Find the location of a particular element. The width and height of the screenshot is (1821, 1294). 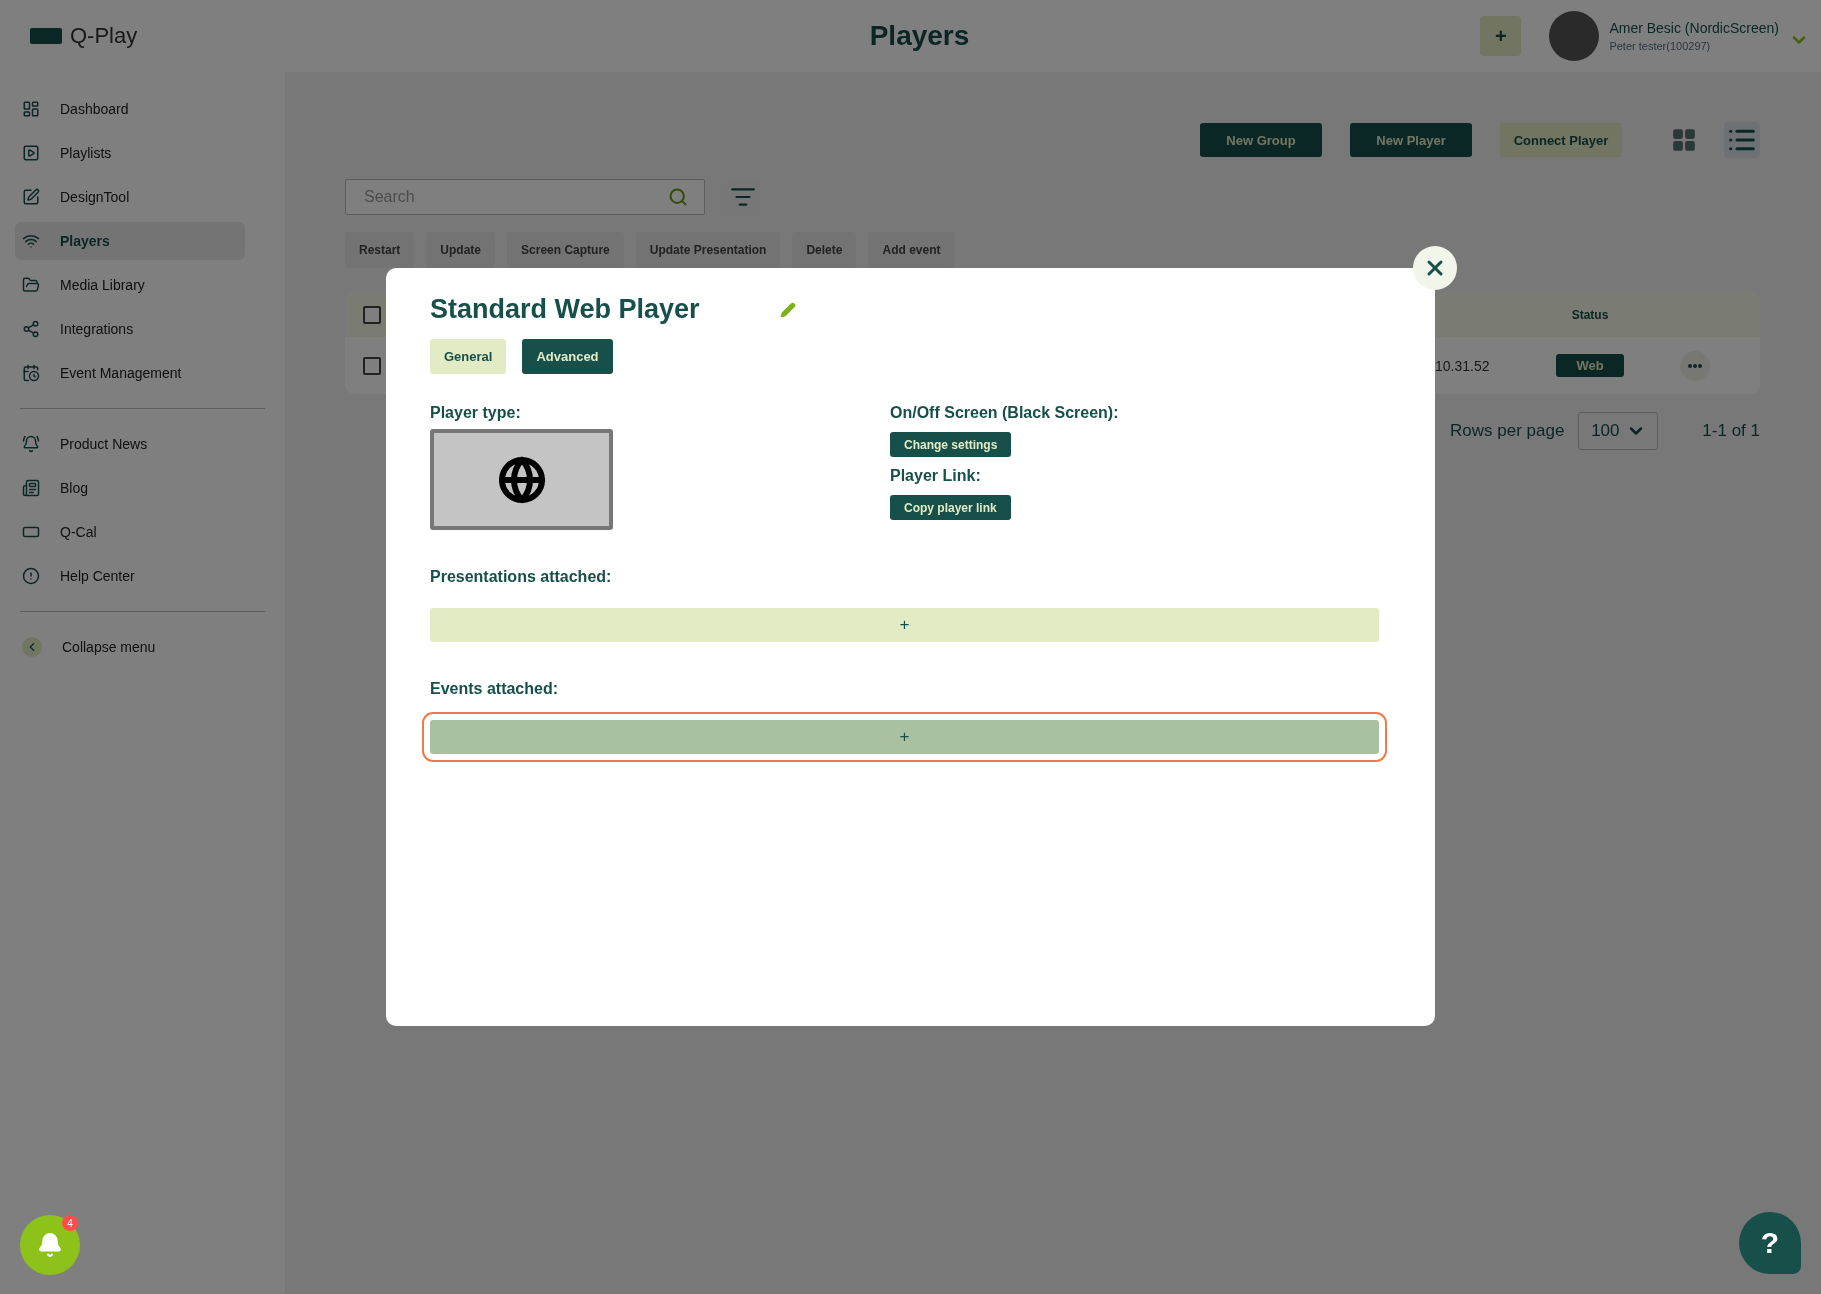

action-button: Restart is located at coordinates (380, 250).